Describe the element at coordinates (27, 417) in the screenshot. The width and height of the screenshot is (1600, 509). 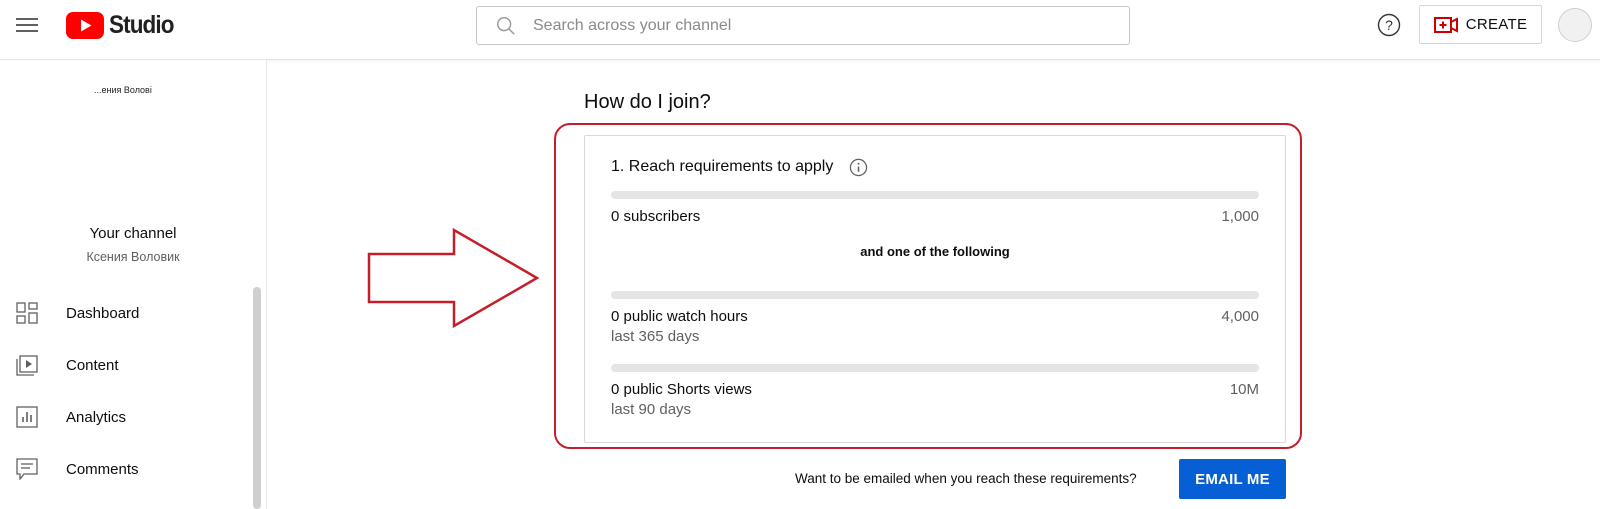
I see `analytics-icon` at that location.